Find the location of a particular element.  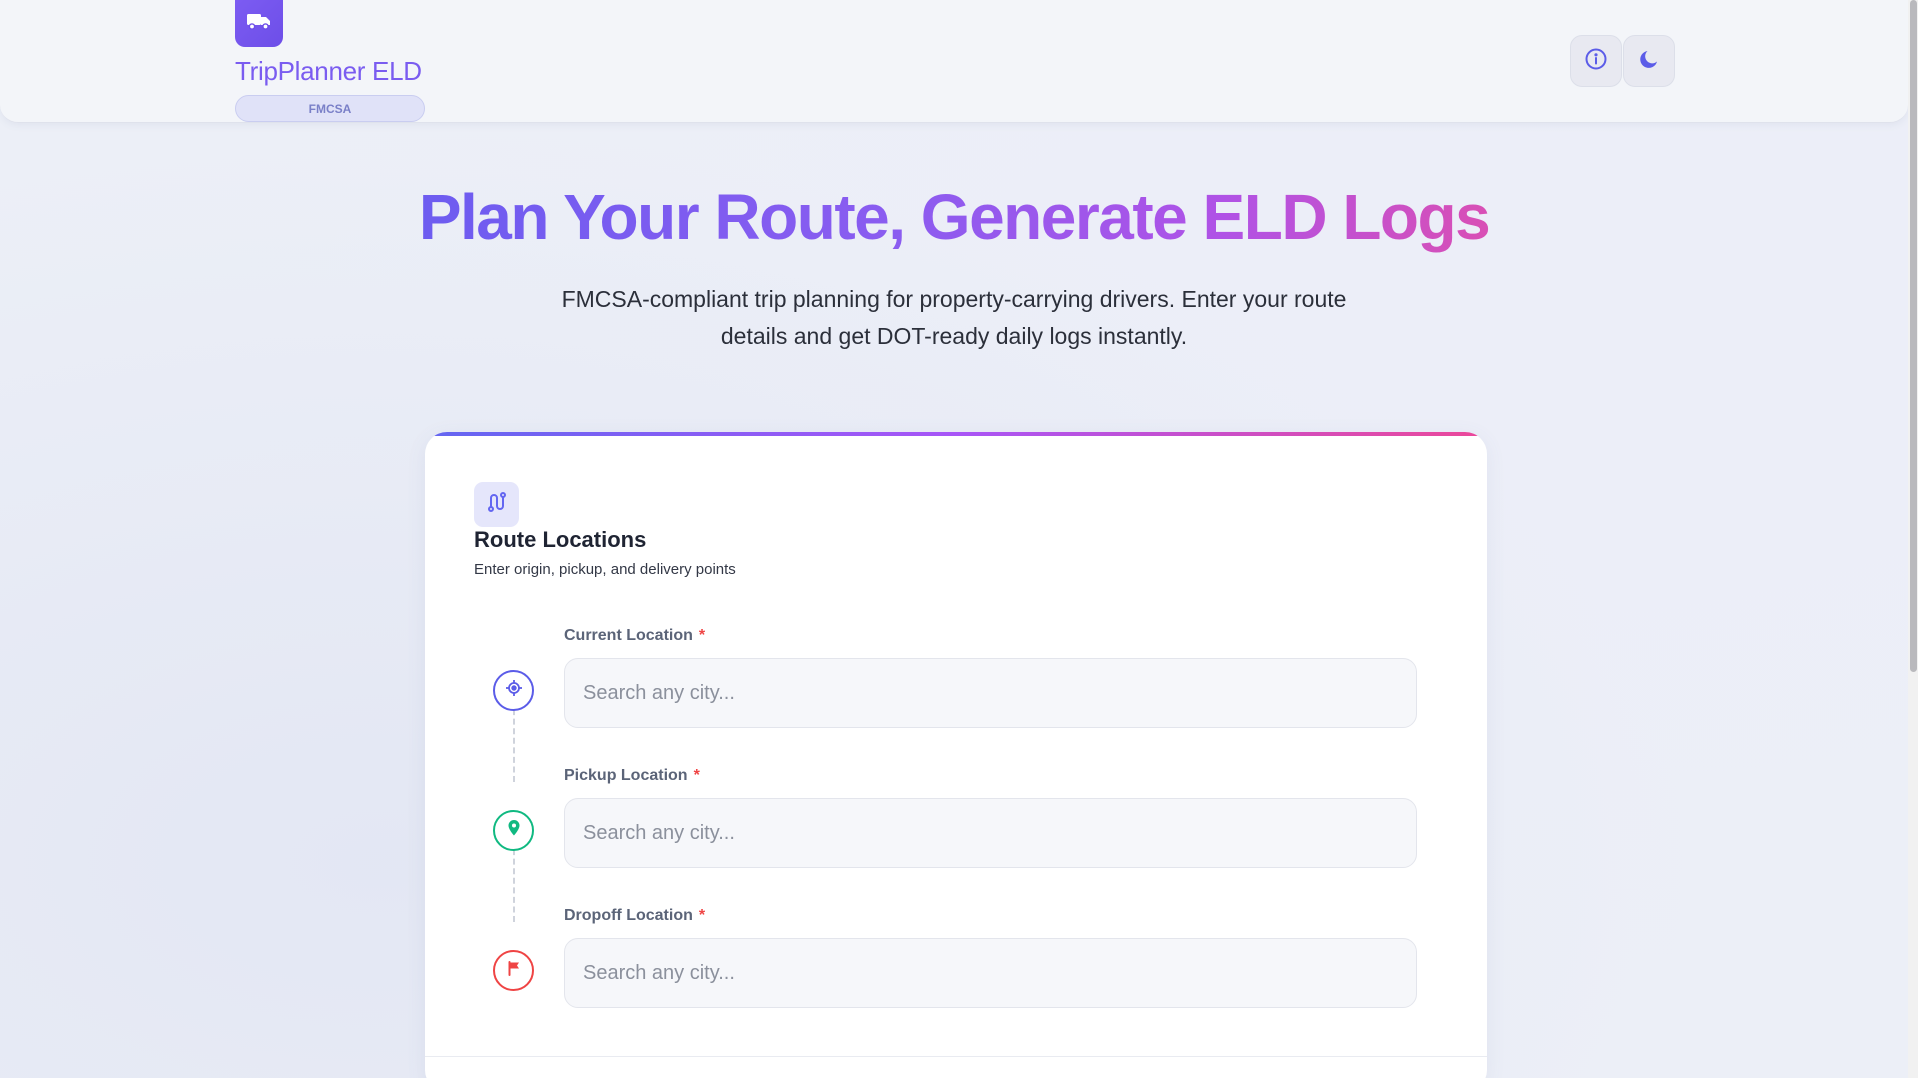

route-section-icon is located at coordinates (496, 504).